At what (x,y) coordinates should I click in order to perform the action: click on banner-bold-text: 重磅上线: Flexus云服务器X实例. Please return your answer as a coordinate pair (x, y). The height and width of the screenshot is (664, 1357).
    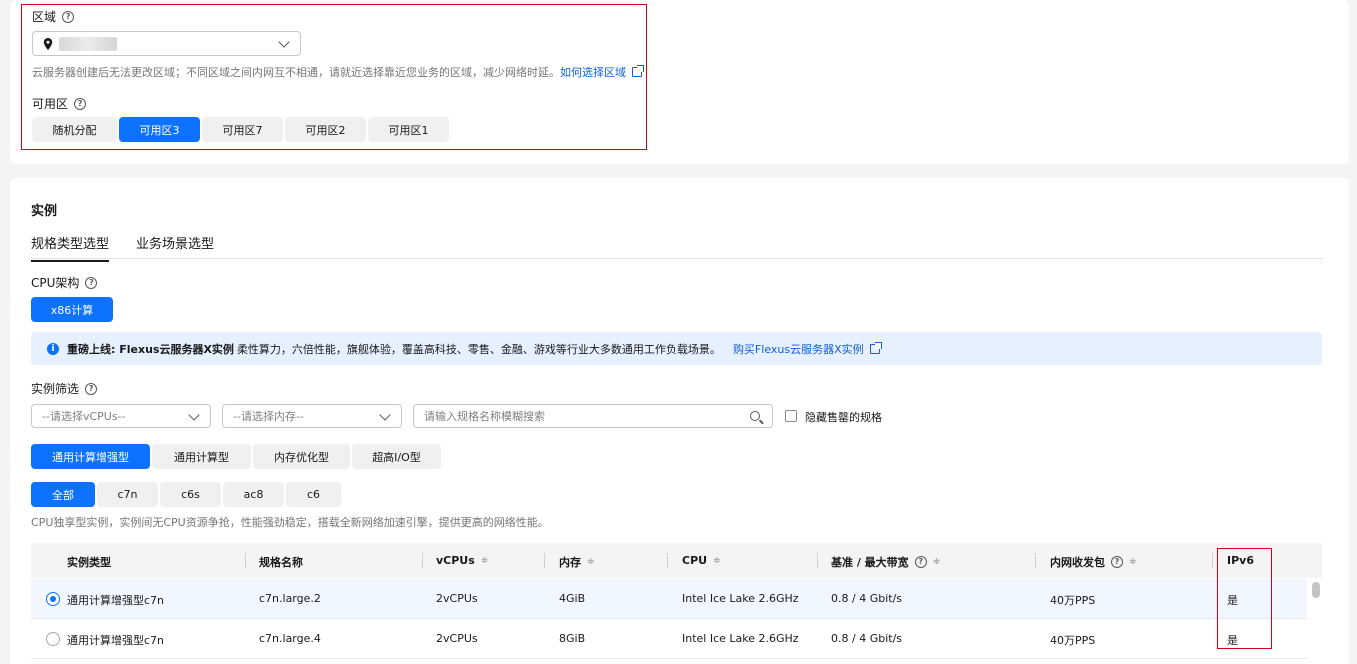
    Looking at the image, I should click on (150, 349).